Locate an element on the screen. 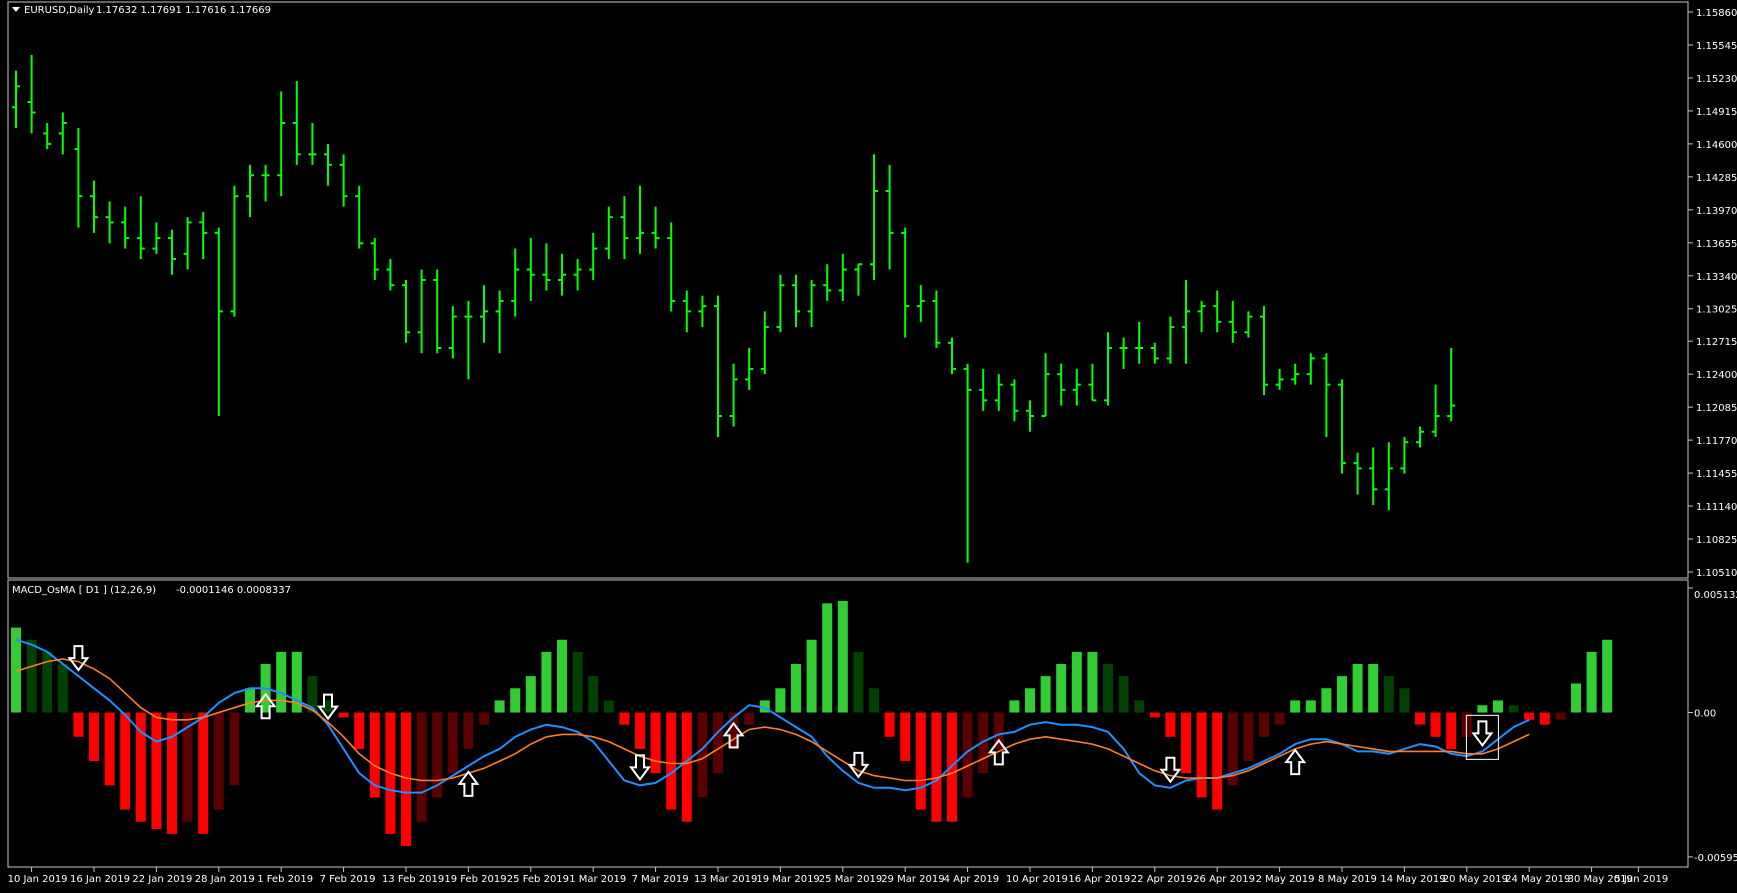  price-tick-label: 1.11455 is located at coordinates (1716, 474).